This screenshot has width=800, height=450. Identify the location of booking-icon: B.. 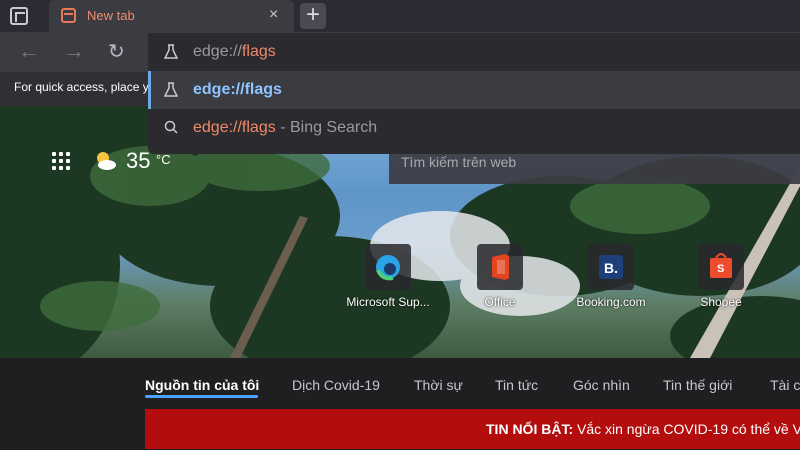
(611, 267).